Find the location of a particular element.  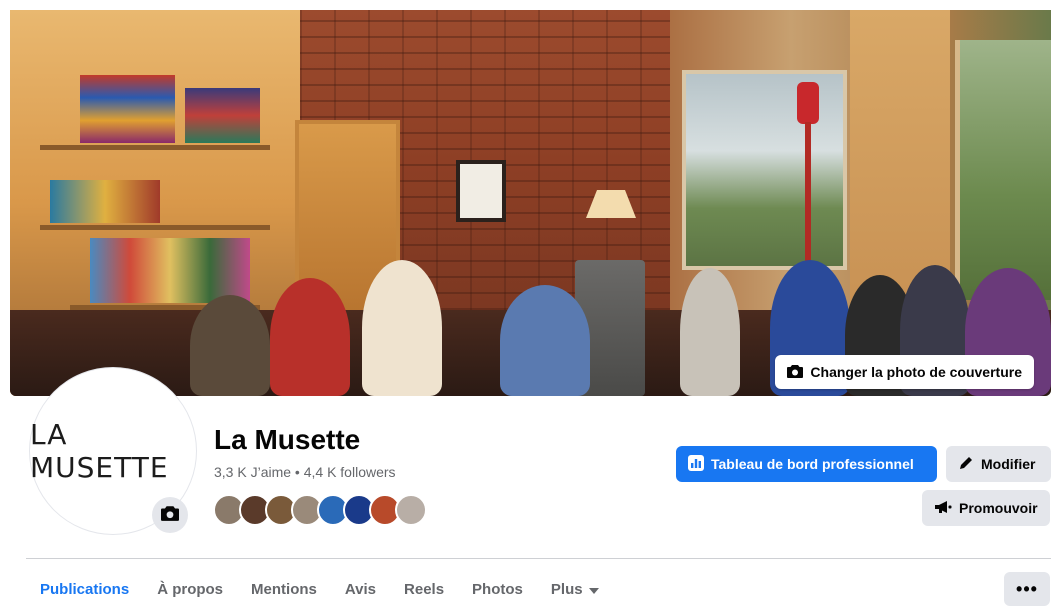

cover-window is located at coordinates (764, 170).